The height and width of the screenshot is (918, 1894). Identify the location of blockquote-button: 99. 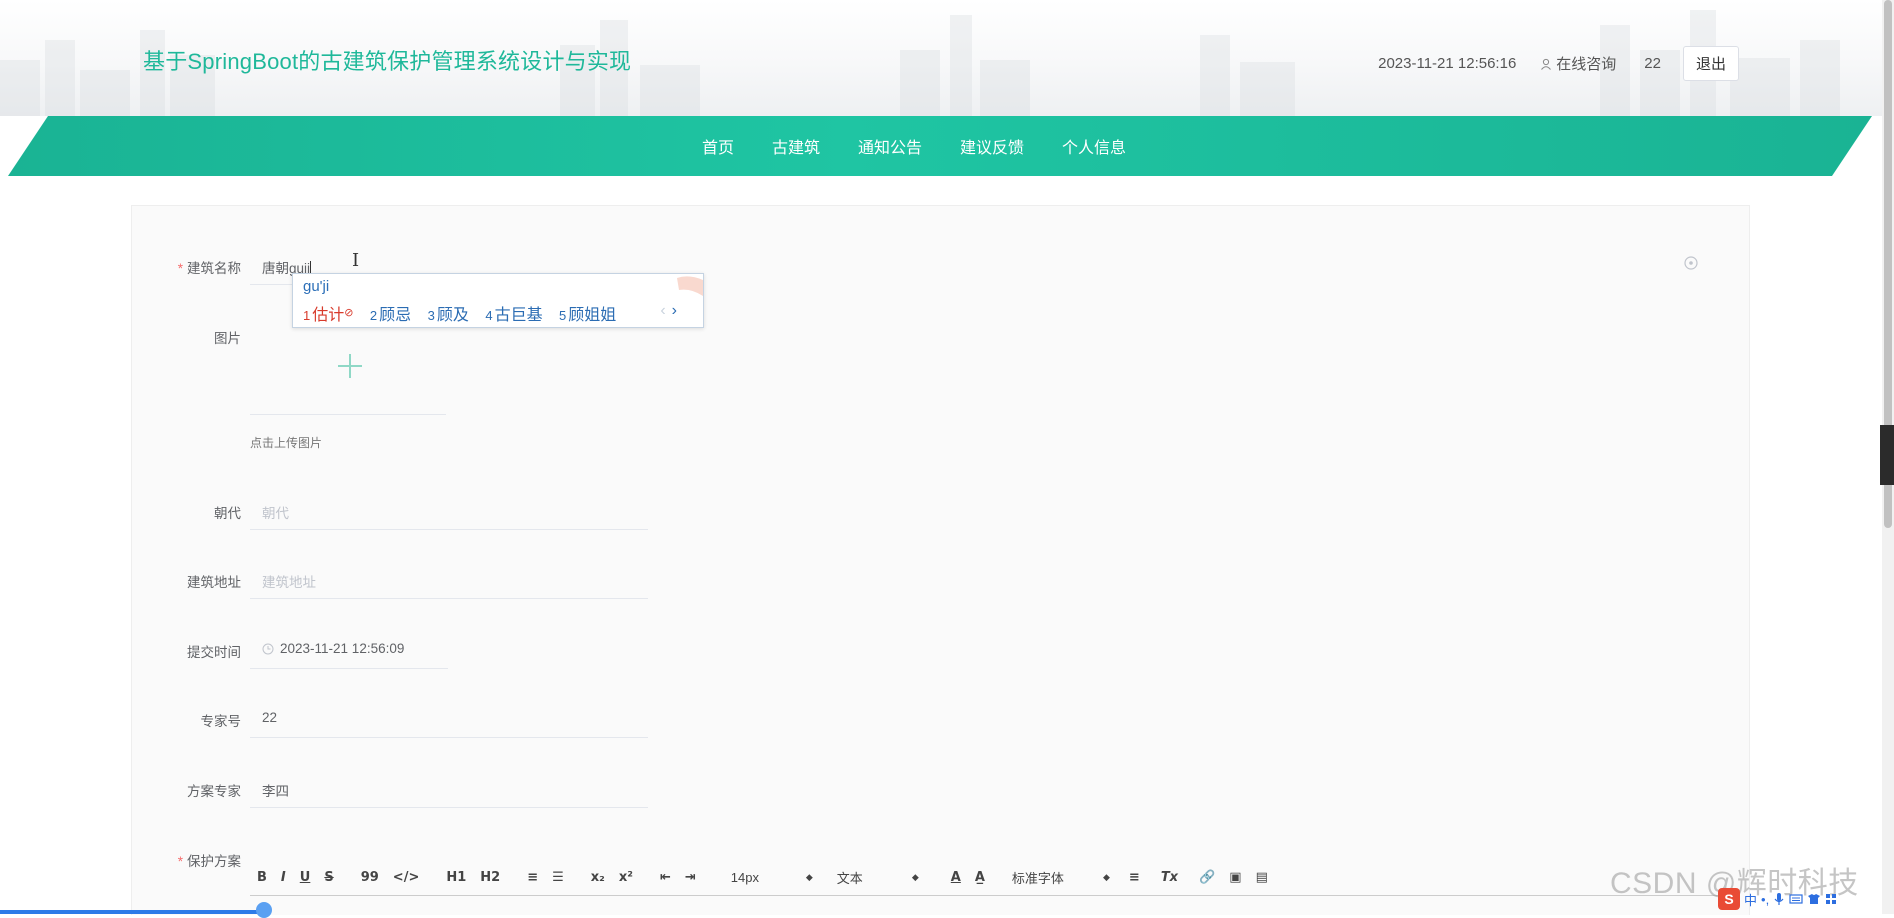
(370, 877).